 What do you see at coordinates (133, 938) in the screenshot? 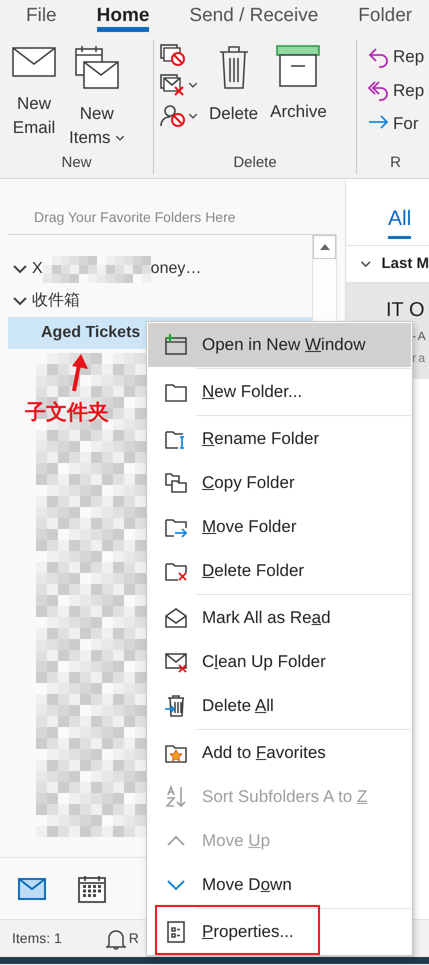
I see `reminders-label: R` at bounding box center [133, 938].